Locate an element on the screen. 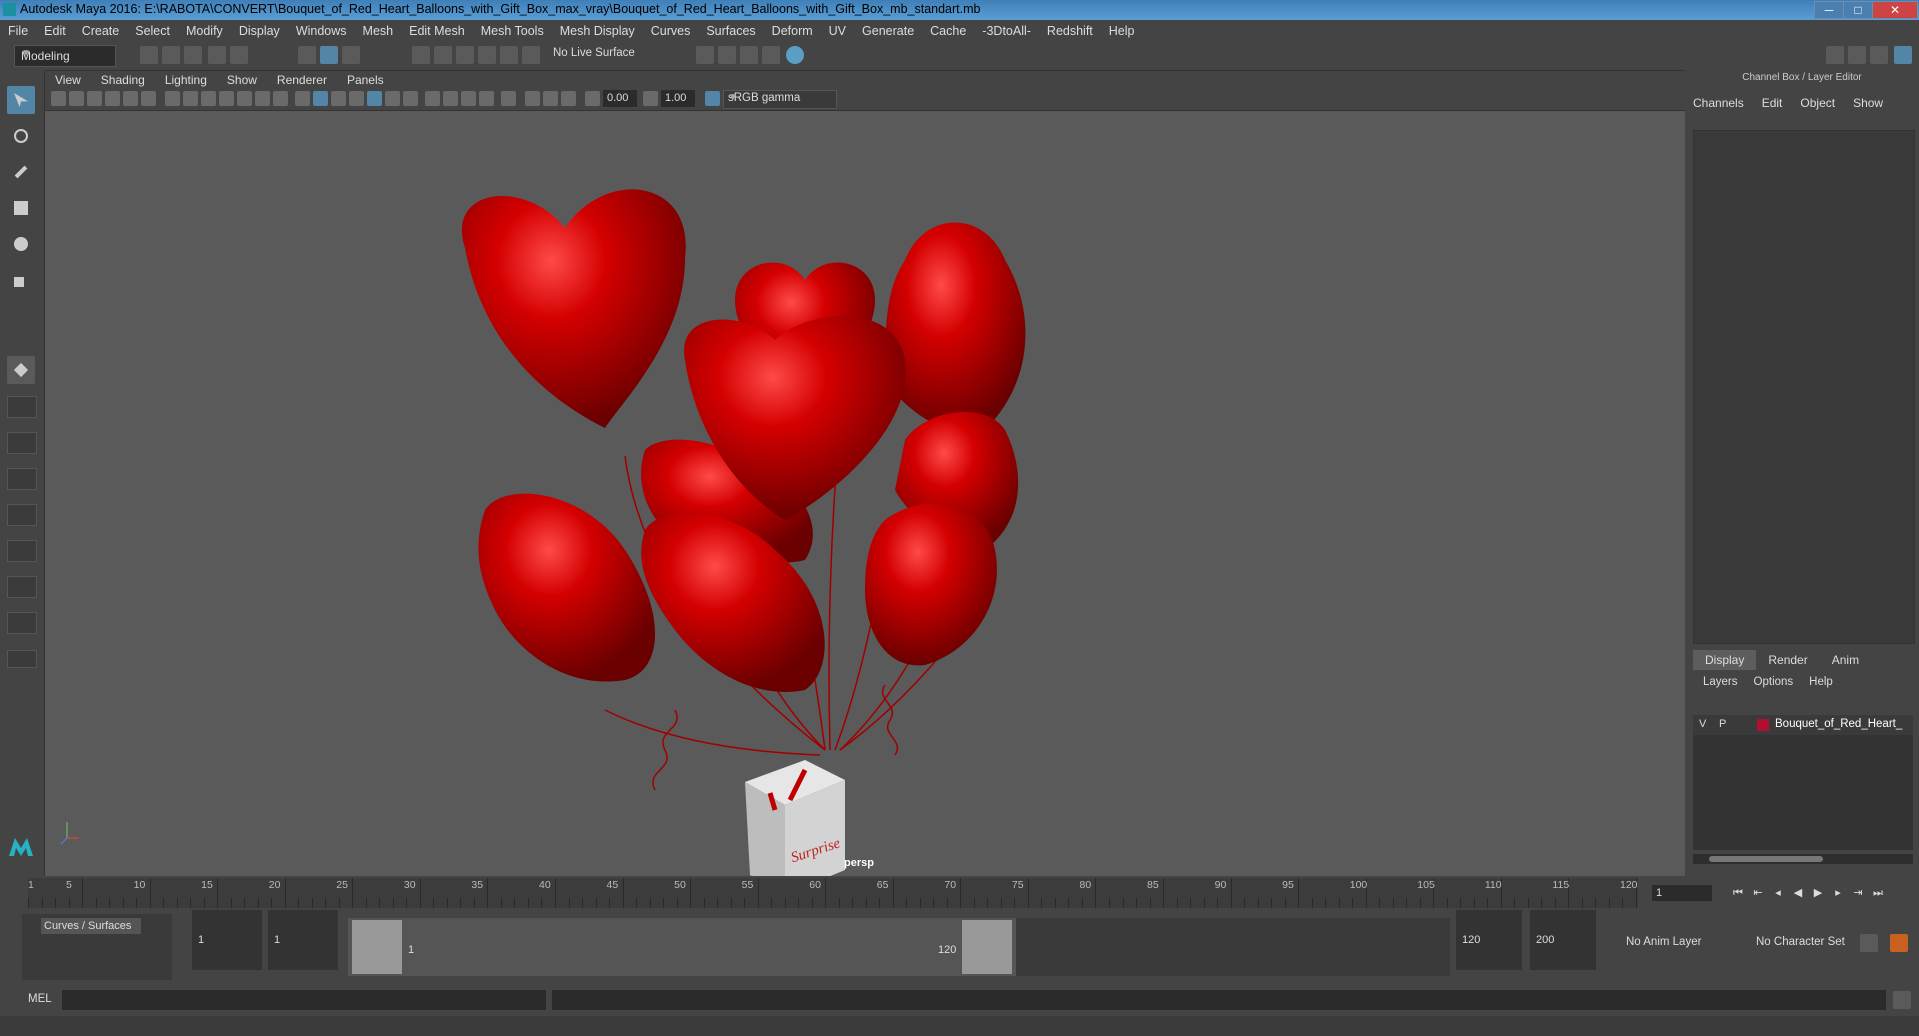 This screenshot has height=1036, width=1919. anti-aliasing-icon is located at coordinates (468, 98).